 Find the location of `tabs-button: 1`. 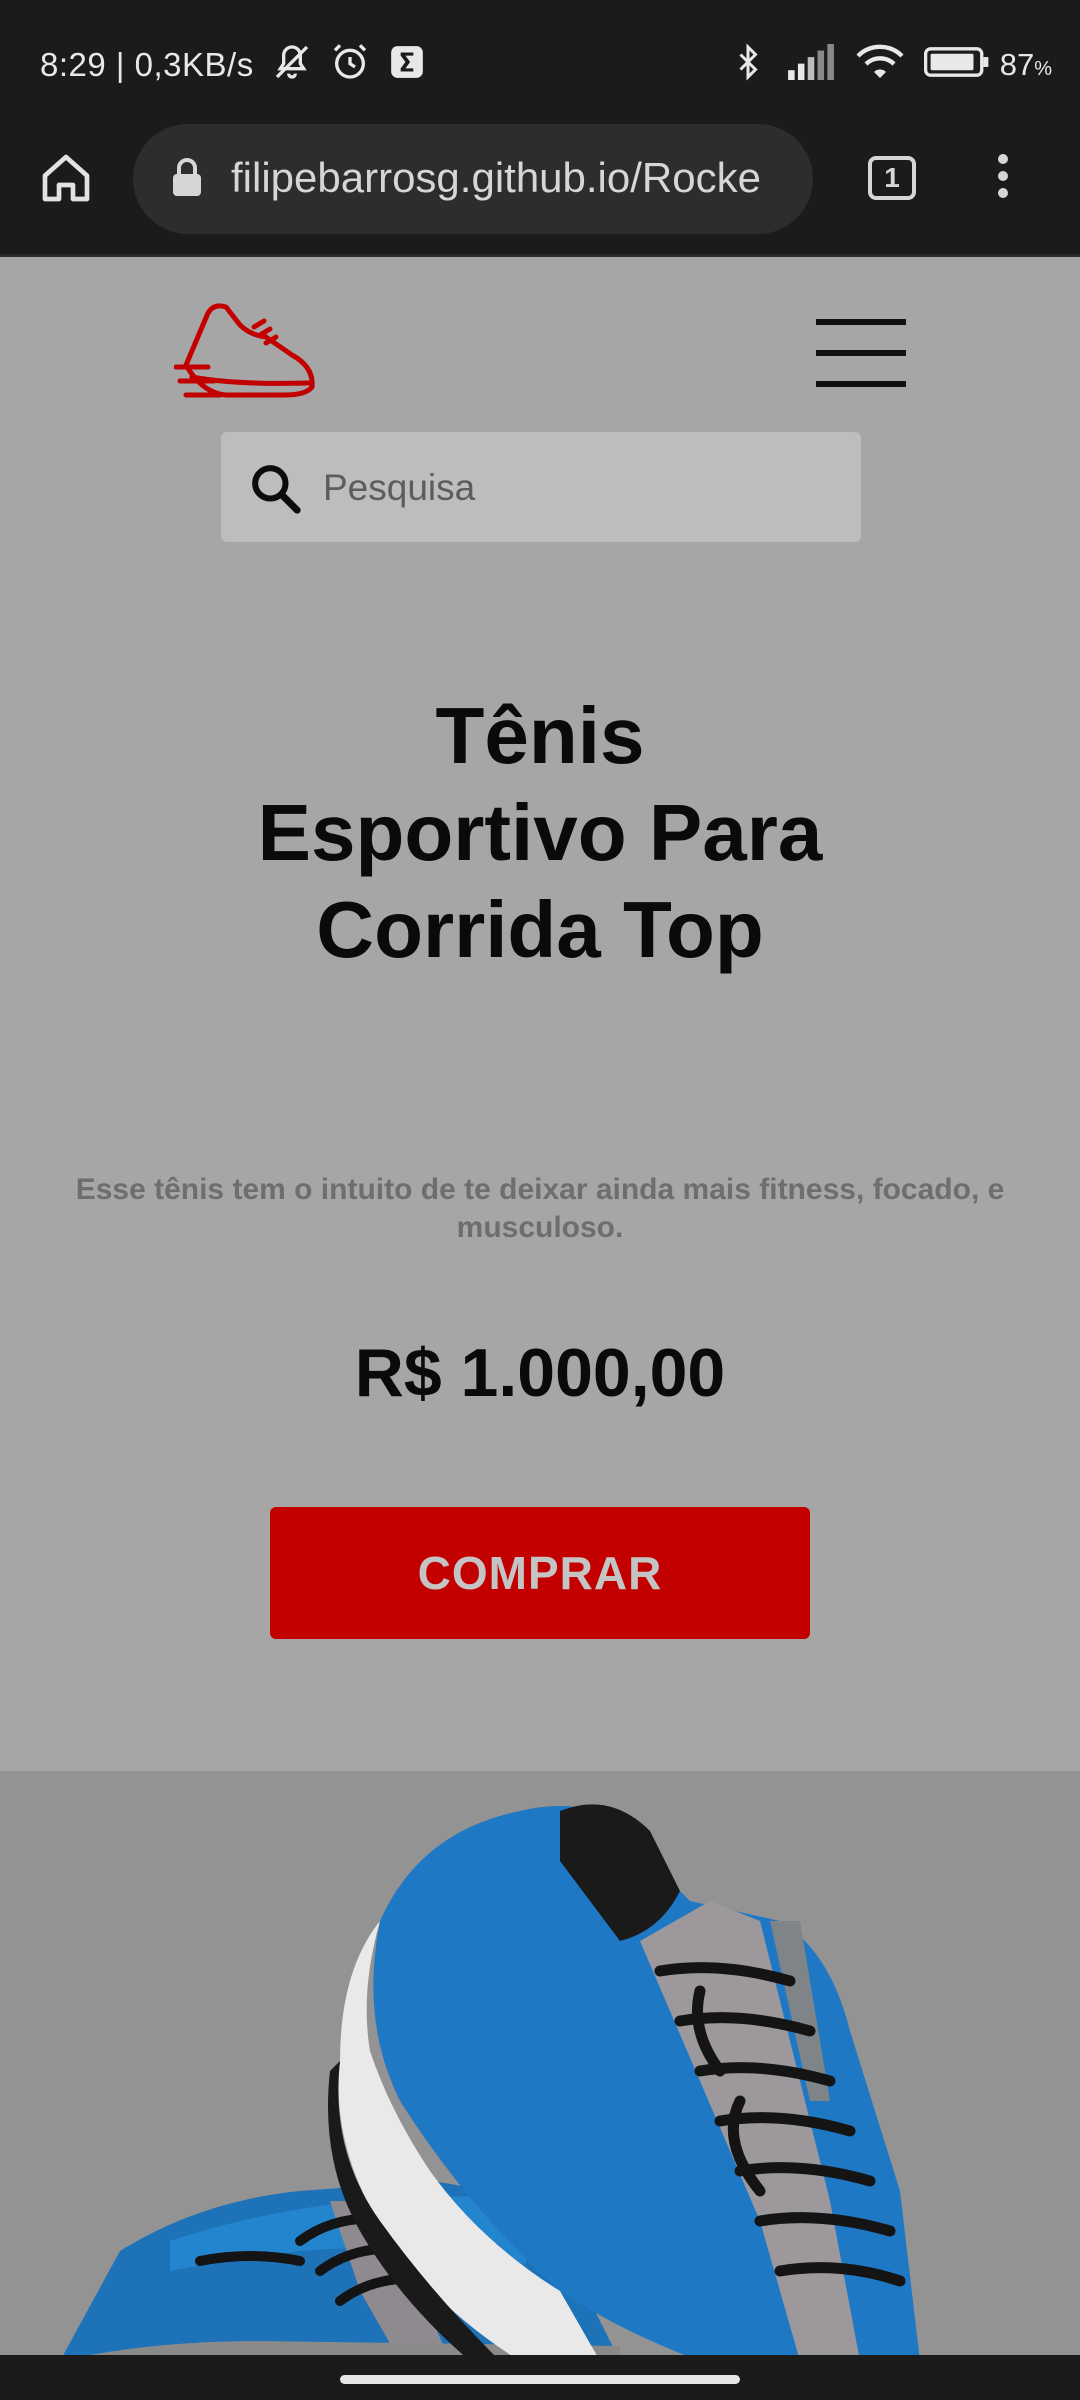

tabs-button: 1 is located at coordinates (892, 178).